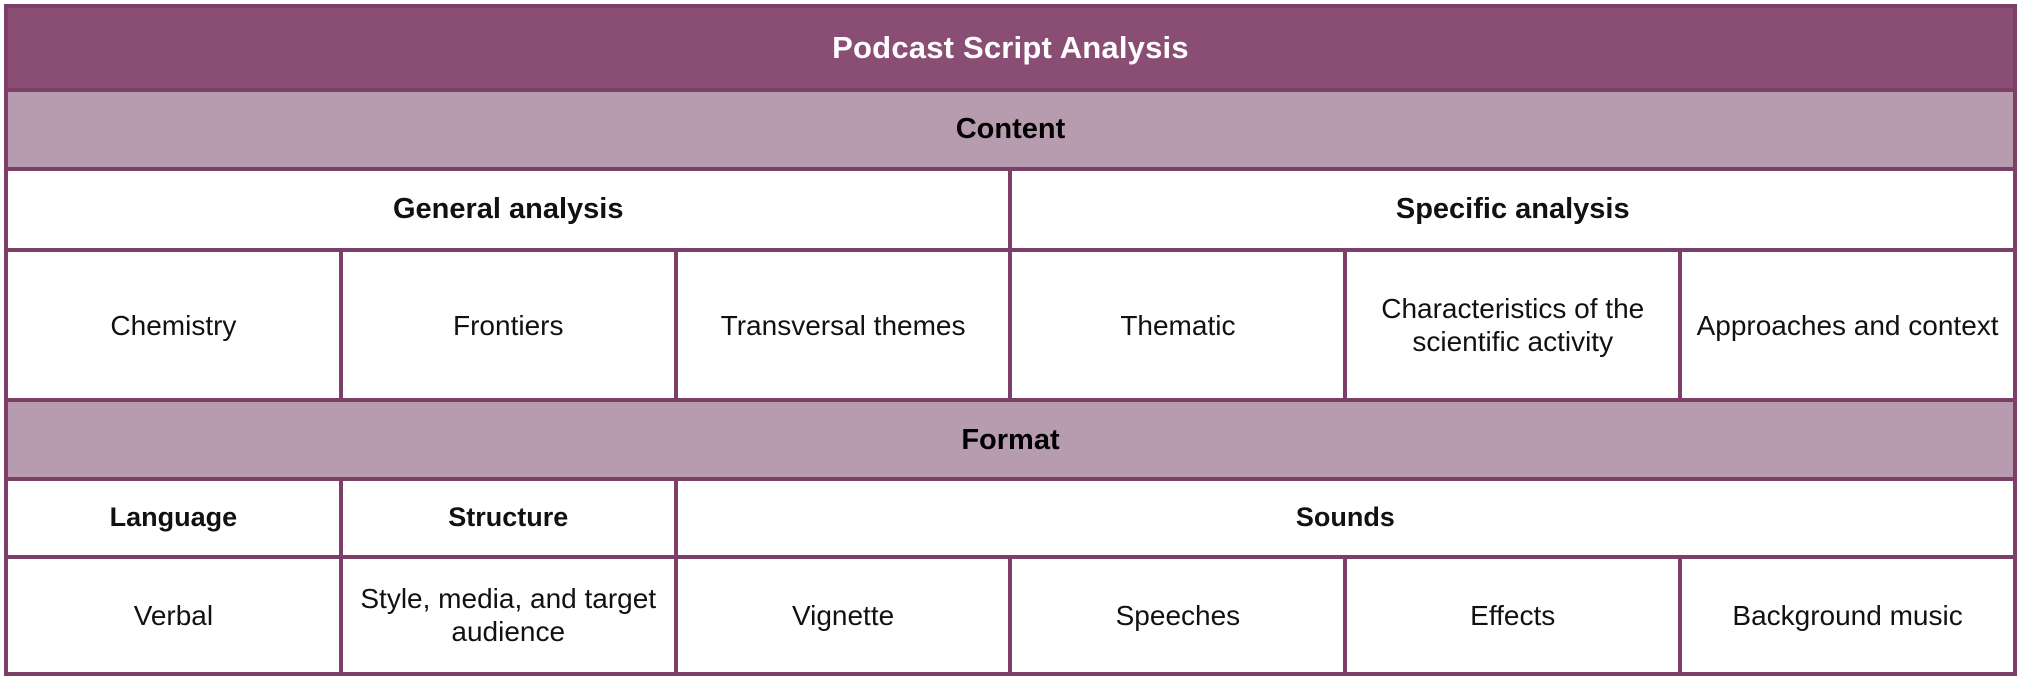 Image resolution: width=2021 pixels, height=680 pixels. I want to click on group-header-structure: Structure, so click(508, 518).